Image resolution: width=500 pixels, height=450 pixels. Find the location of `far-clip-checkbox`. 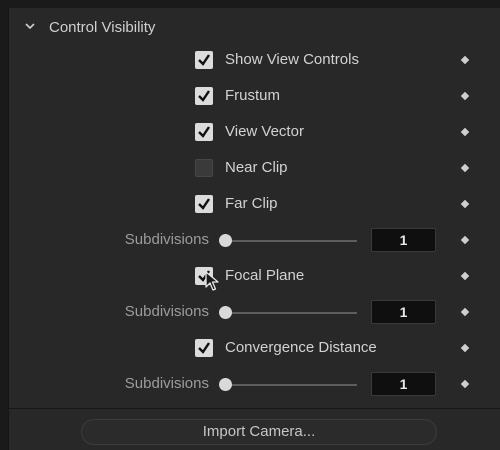

far-clip-checkbox is located at coordinates (204, 204).